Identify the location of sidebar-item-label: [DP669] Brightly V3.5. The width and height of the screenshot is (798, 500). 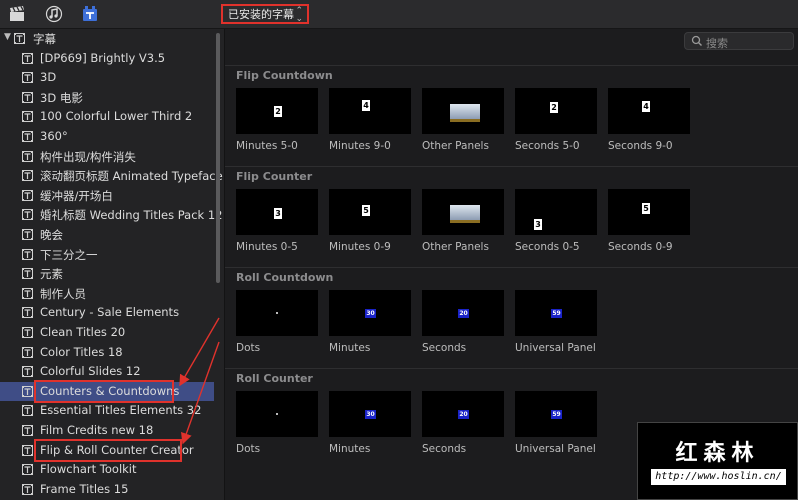
(103, 57).